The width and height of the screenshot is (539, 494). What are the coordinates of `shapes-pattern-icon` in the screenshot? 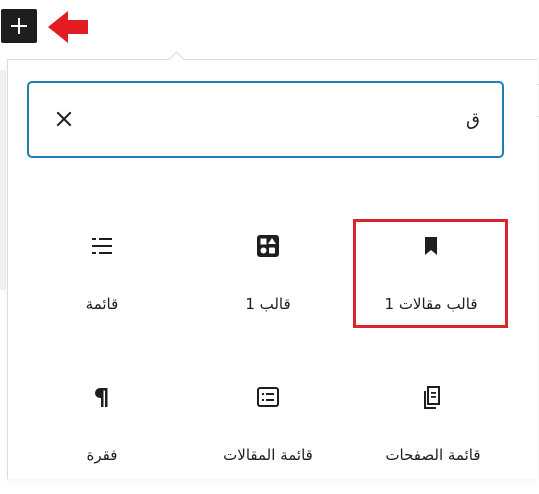 It's located at (268, 246).